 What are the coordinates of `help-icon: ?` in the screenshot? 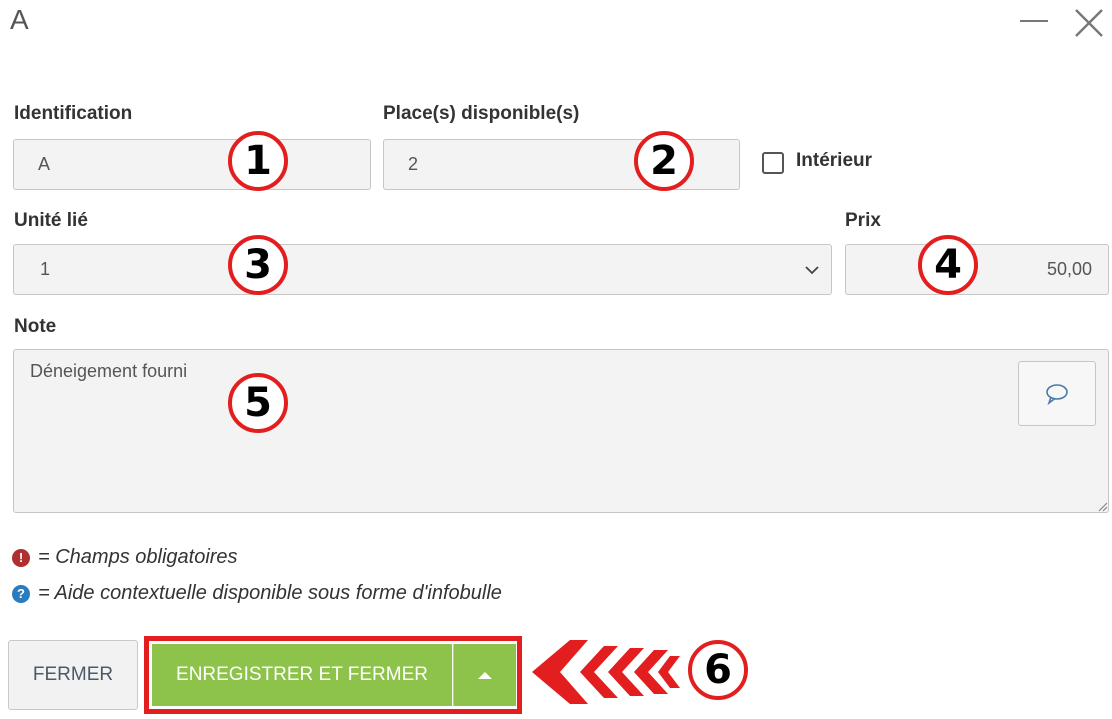 It's located at (21, 593).